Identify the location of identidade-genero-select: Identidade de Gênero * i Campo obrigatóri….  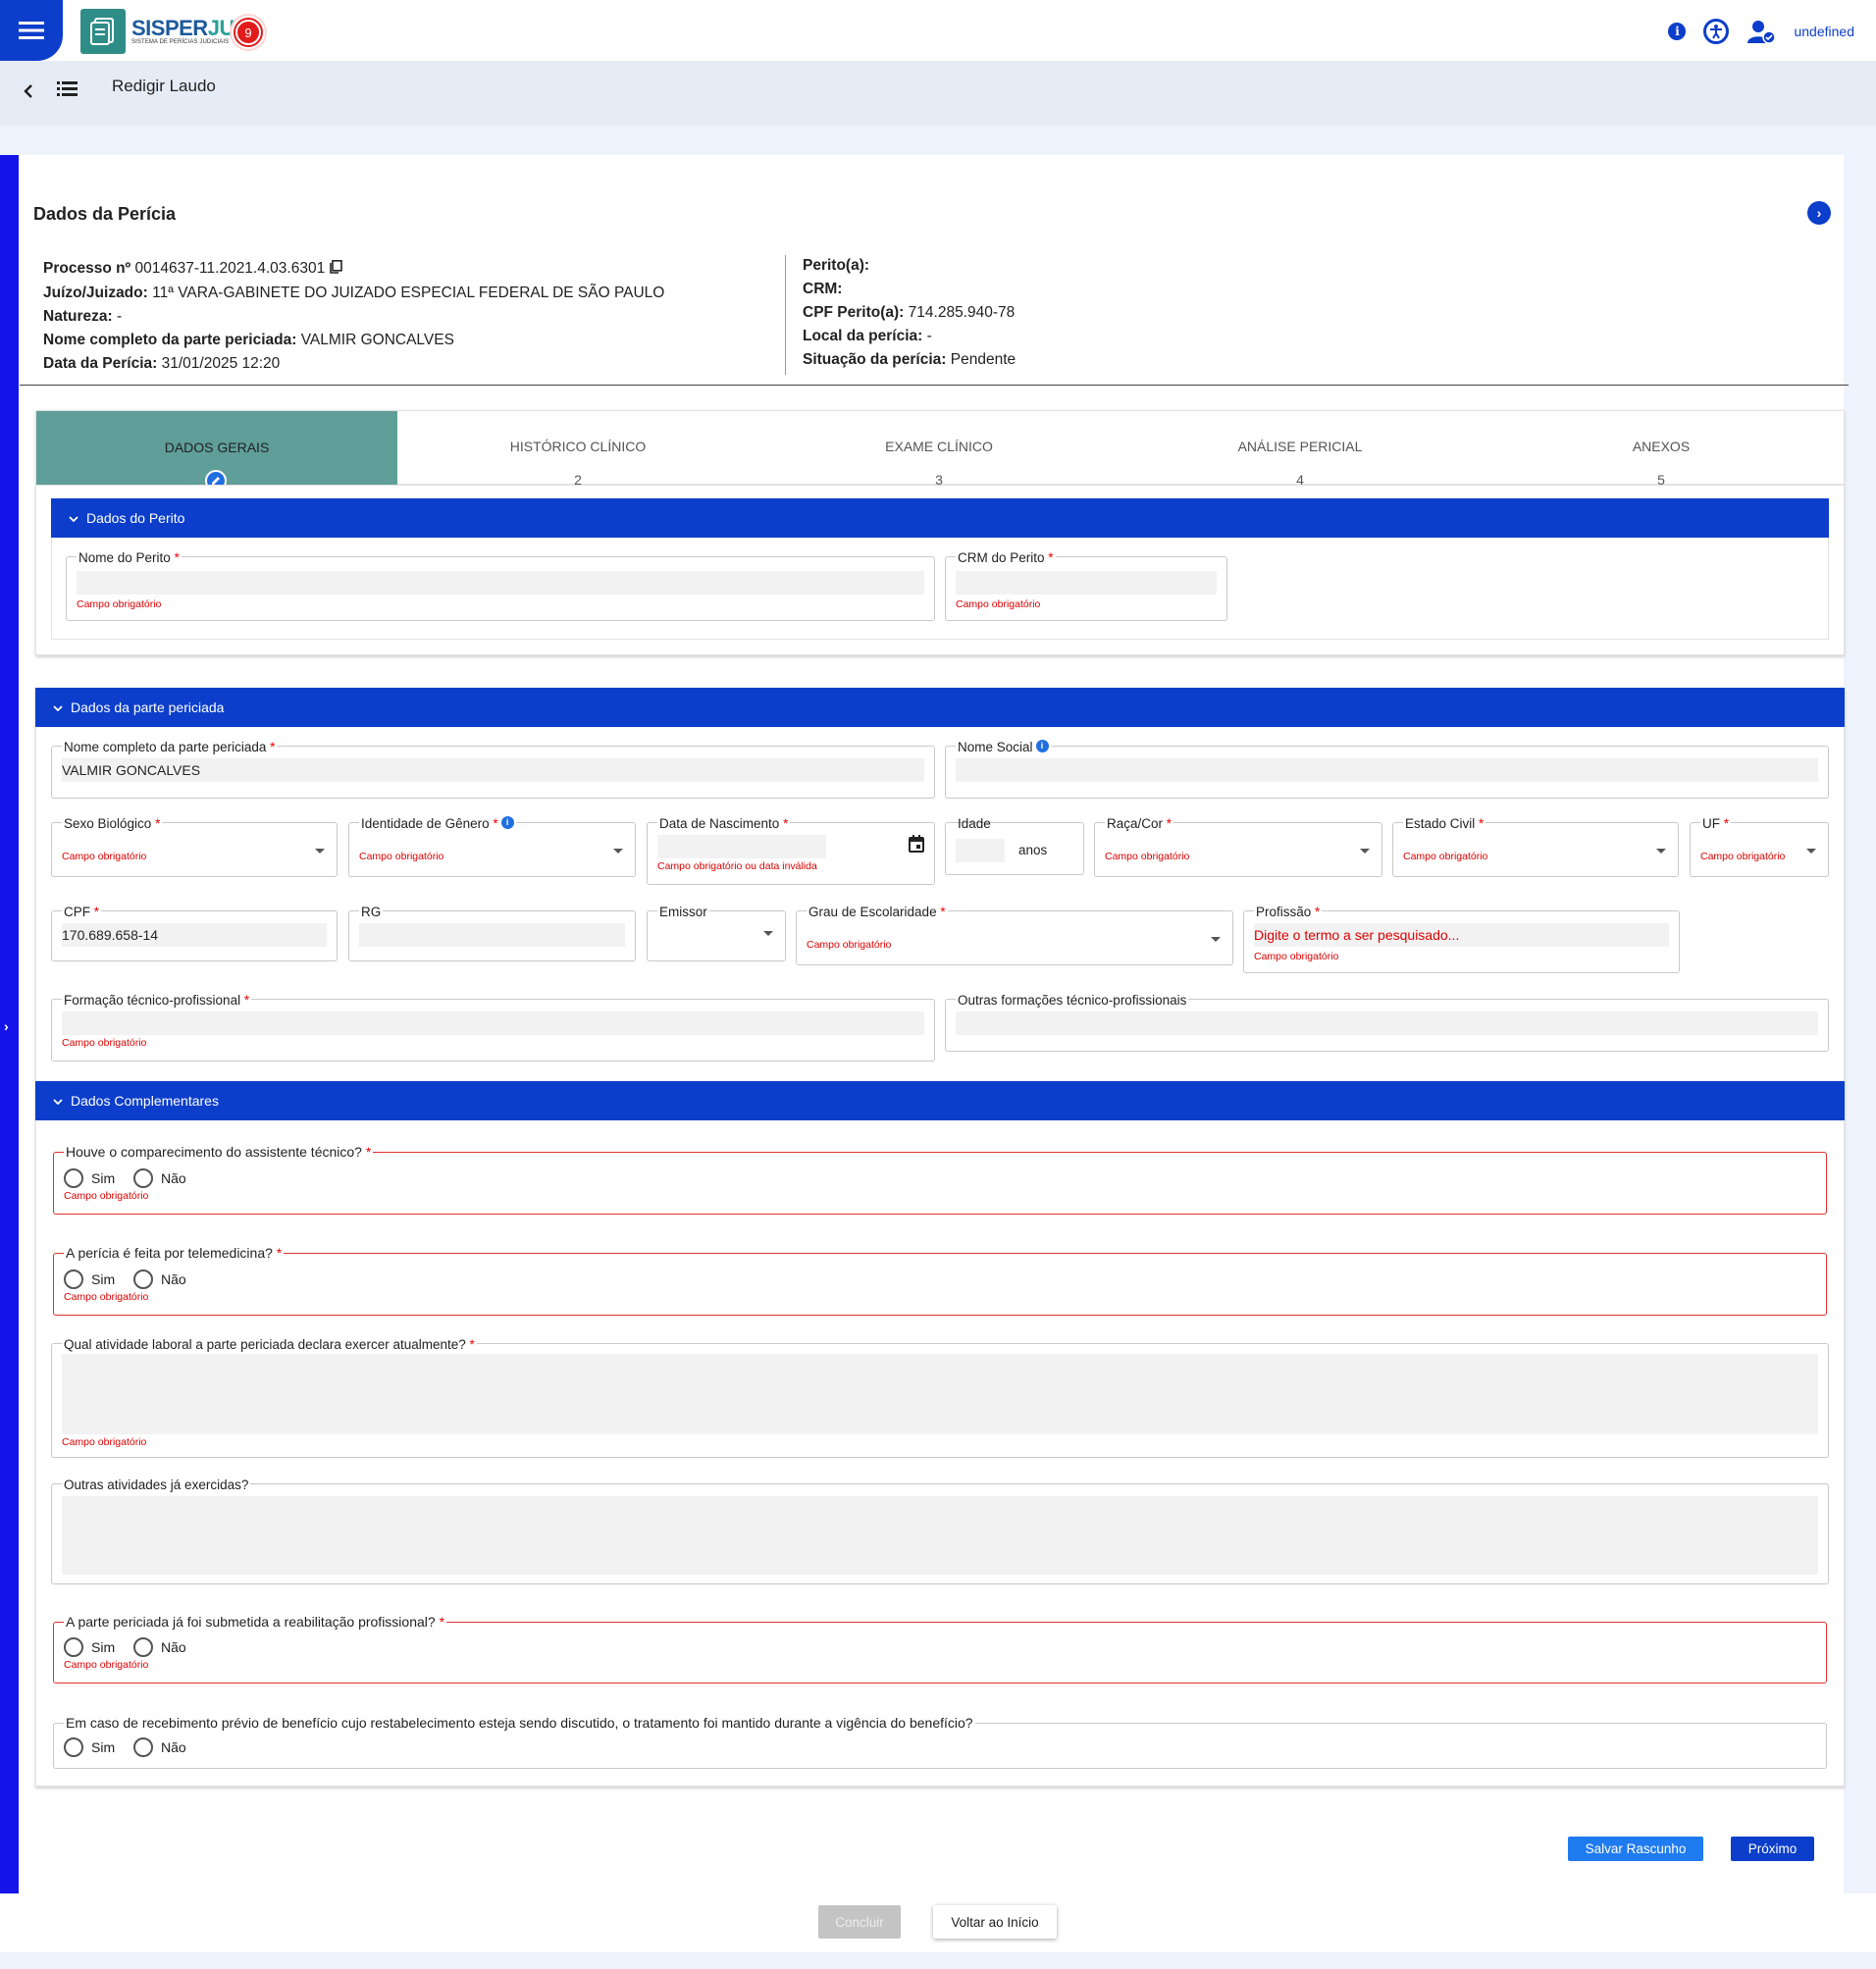
(492, 846).